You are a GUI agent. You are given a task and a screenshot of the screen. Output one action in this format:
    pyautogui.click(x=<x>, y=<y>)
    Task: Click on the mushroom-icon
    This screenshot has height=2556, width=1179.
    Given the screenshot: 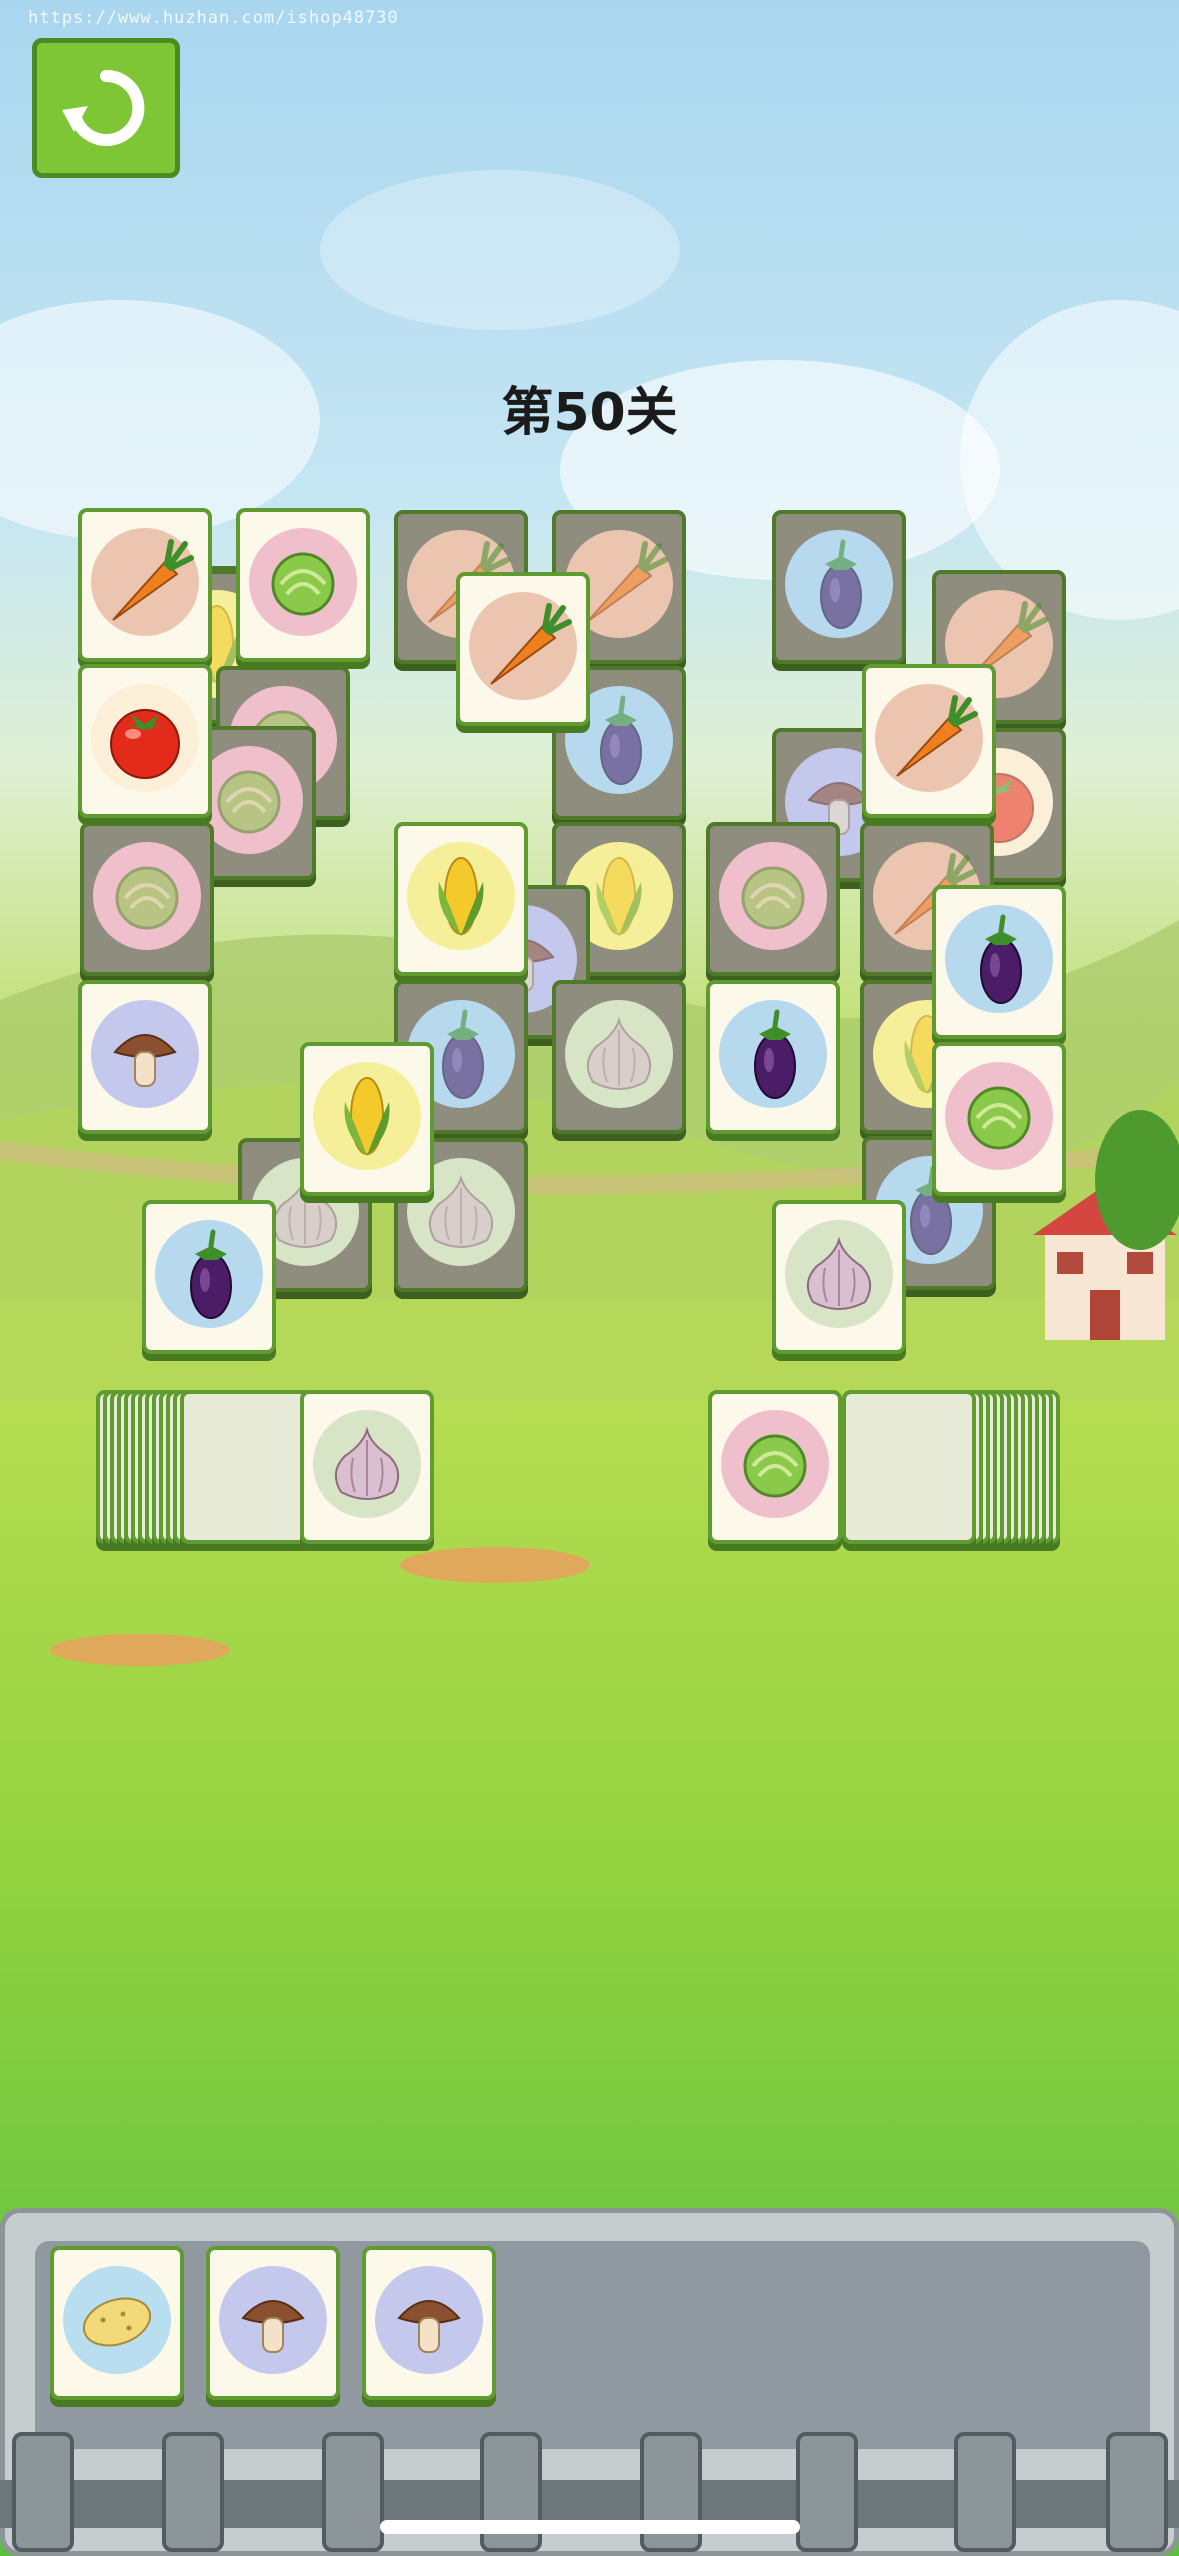 What is the action you would take?
    pyautogui.click(x=145, y=1060)
    